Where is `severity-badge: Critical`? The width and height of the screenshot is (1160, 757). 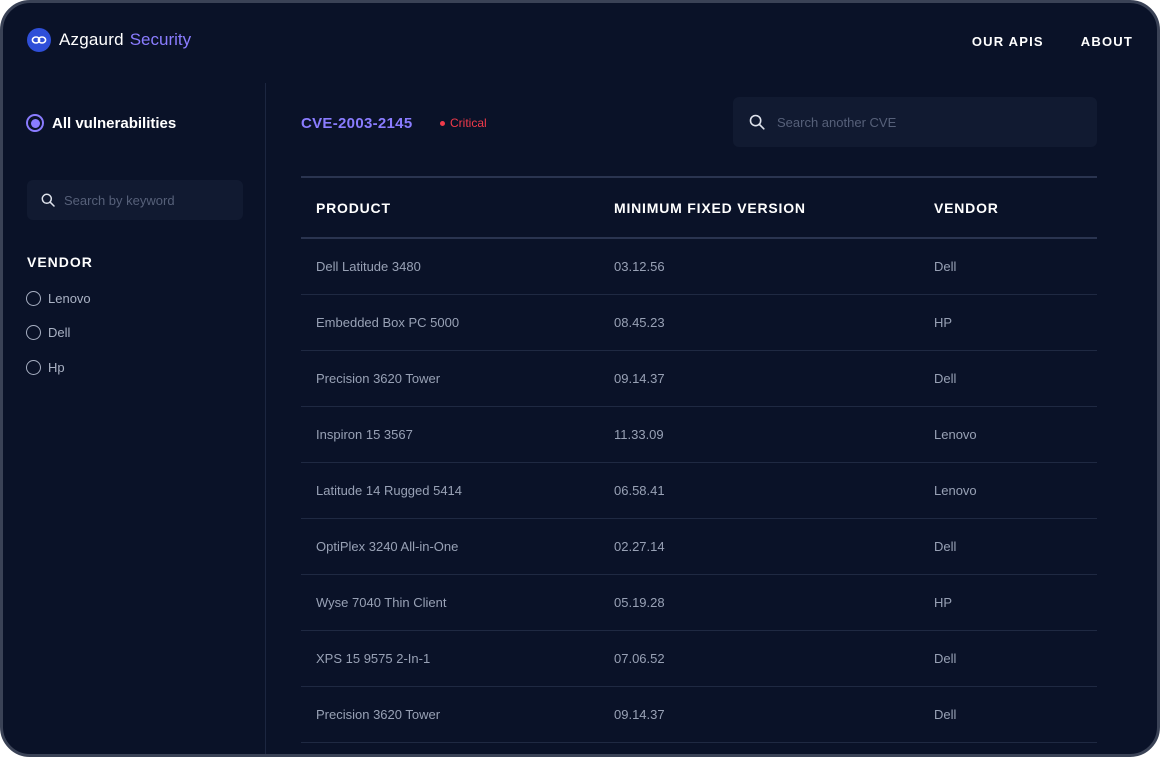 severity-badge: Critical is located at coordinates (463, 123).